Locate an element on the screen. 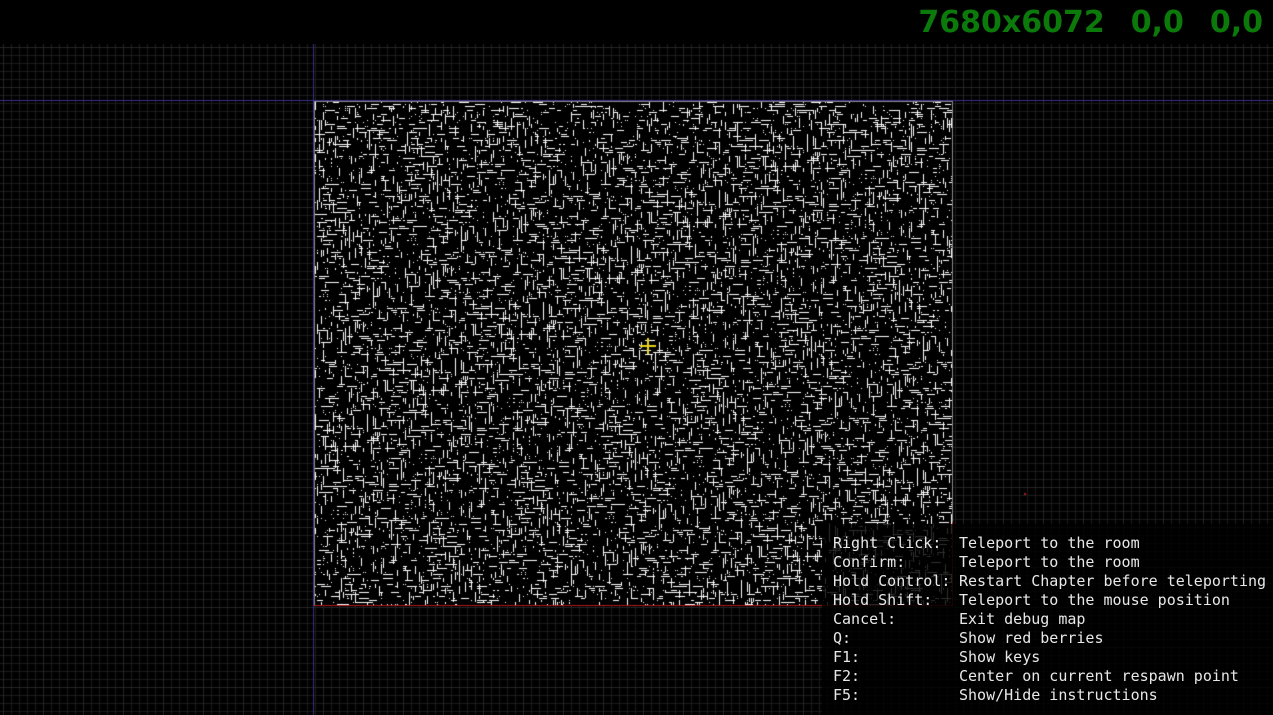 This screenshot has width=1273, height=715. instruction-action: Teleport to the mouse position is located at coordinates (1094, 600).